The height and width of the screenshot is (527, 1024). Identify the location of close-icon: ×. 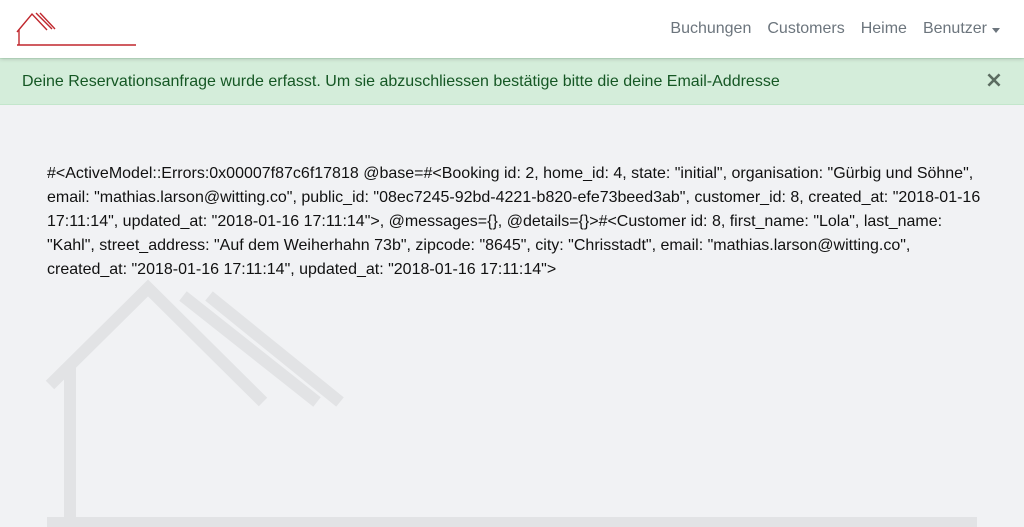
(994, 81).